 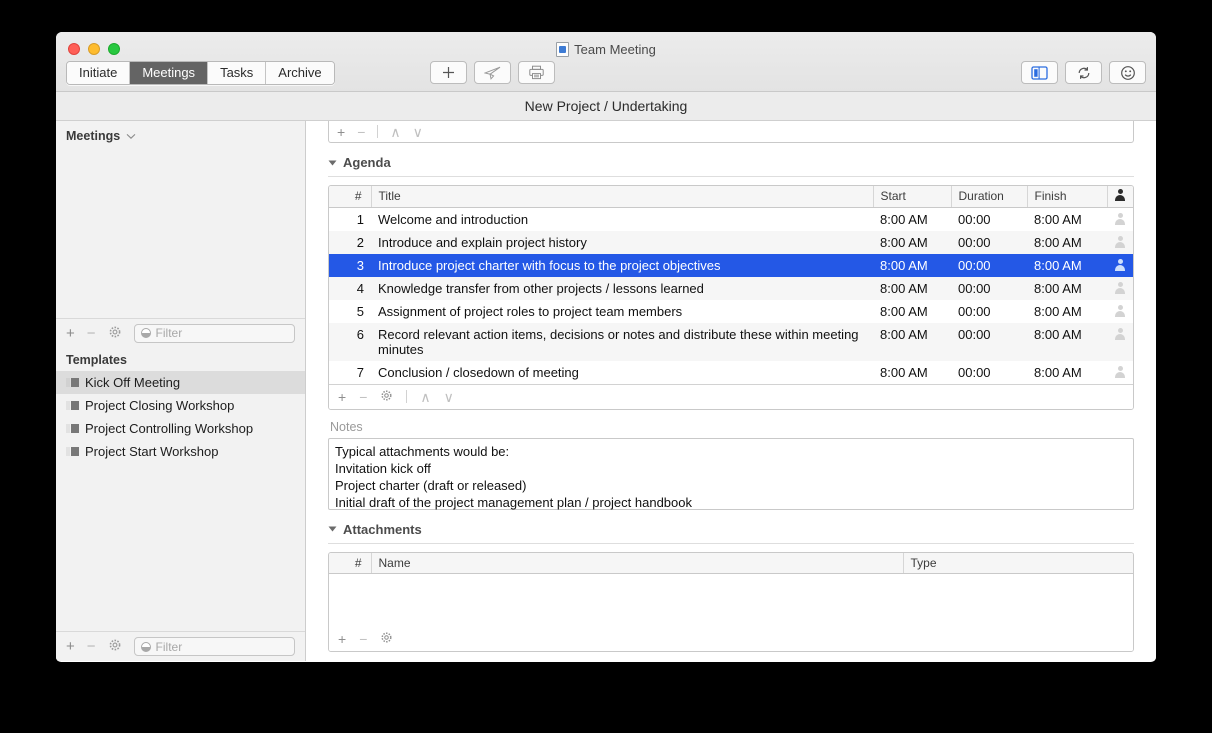 I want to click on project-subtitle-bar: New Project / Undertaking, so click(x=606, y=106).